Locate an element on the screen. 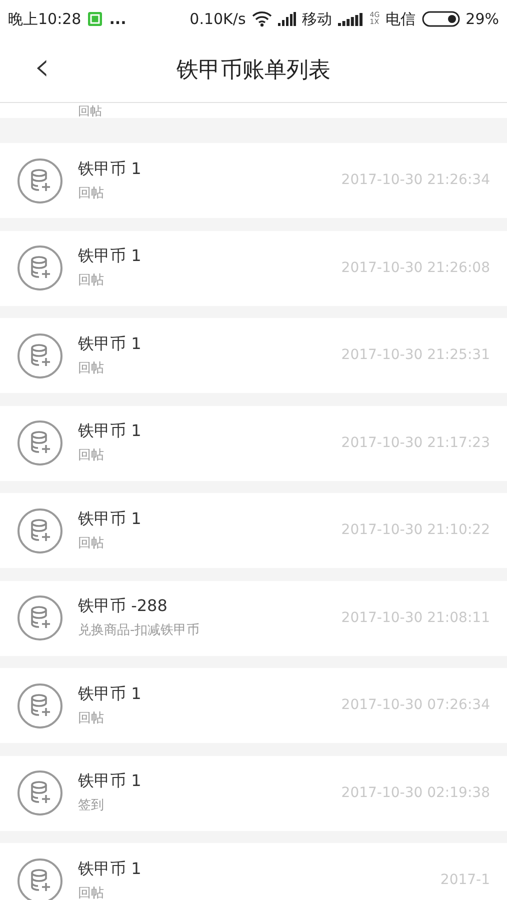 This screenshot has width=507, height=900. bill-title: 铁甲币 -288 is located at coordinates (123, 606).